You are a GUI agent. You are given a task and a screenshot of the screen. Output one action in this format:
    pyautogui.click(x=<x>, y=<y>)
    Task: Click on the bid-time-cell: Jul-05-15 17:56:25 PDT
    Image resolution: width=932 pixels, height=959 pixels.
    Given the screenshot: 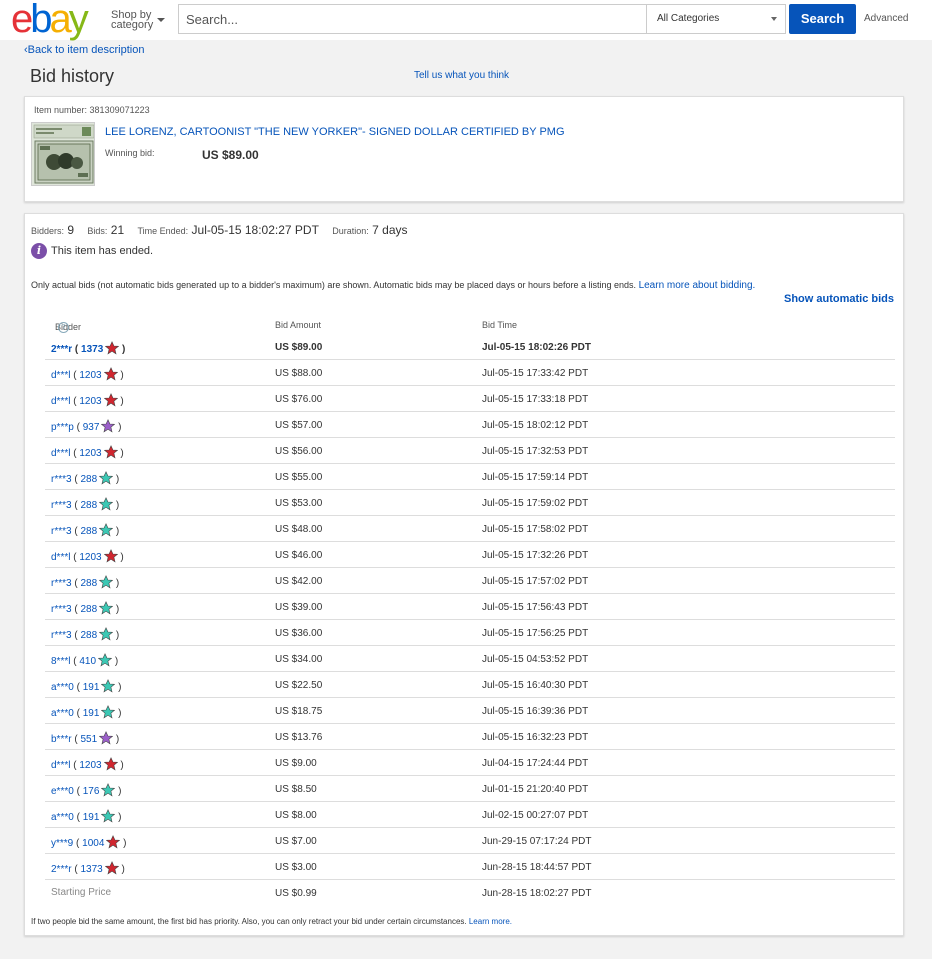 What is the action you would take?
    pyautogui.click(x=535, y=633)
    